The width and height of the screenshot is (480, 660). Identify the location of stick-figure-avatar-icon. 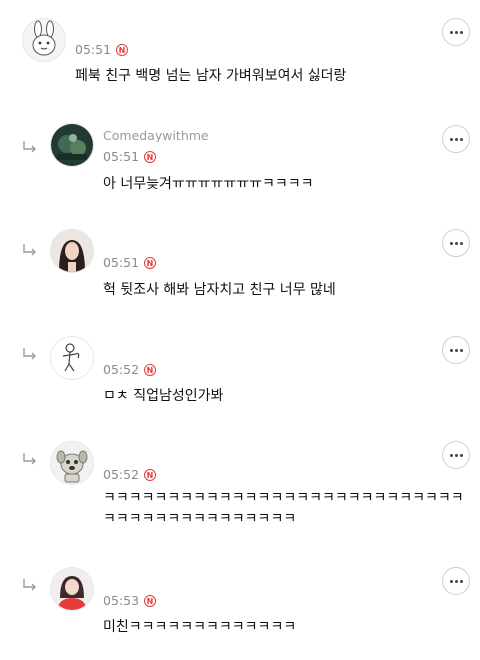
(72, 358).